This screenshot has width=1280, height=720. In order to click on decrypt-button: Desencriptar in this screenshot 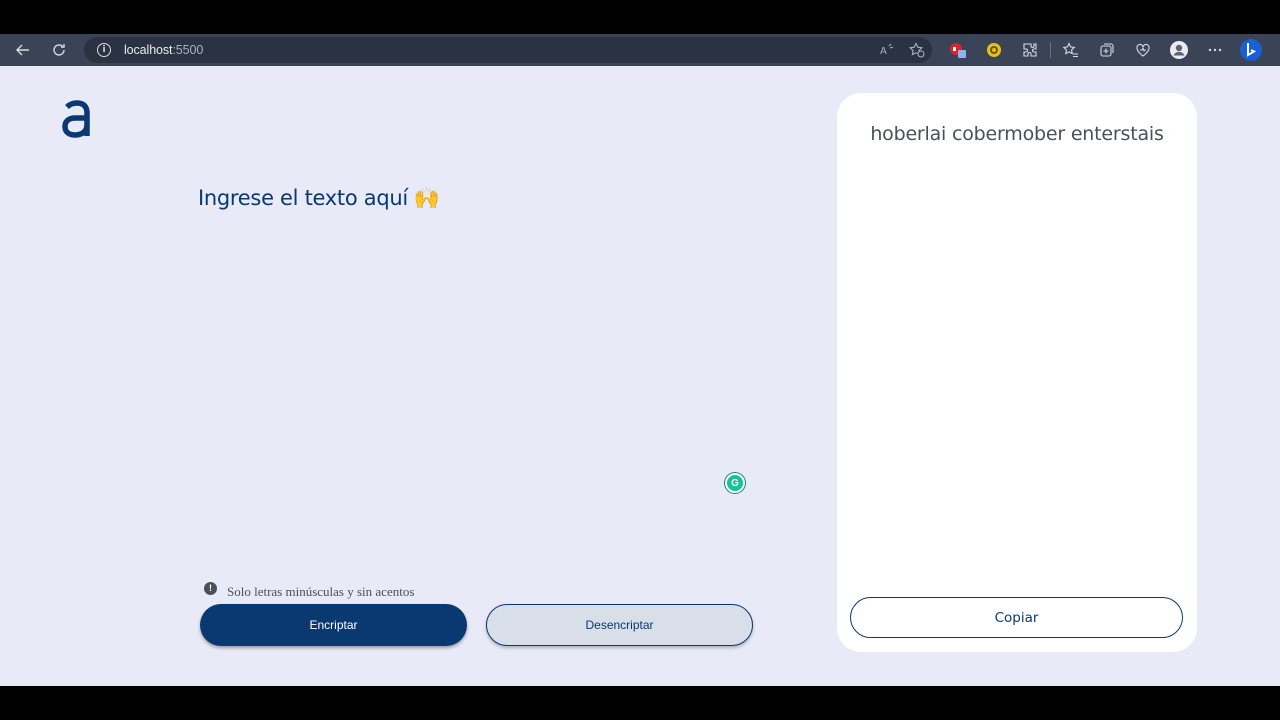, I will do `click(619, 625)`.